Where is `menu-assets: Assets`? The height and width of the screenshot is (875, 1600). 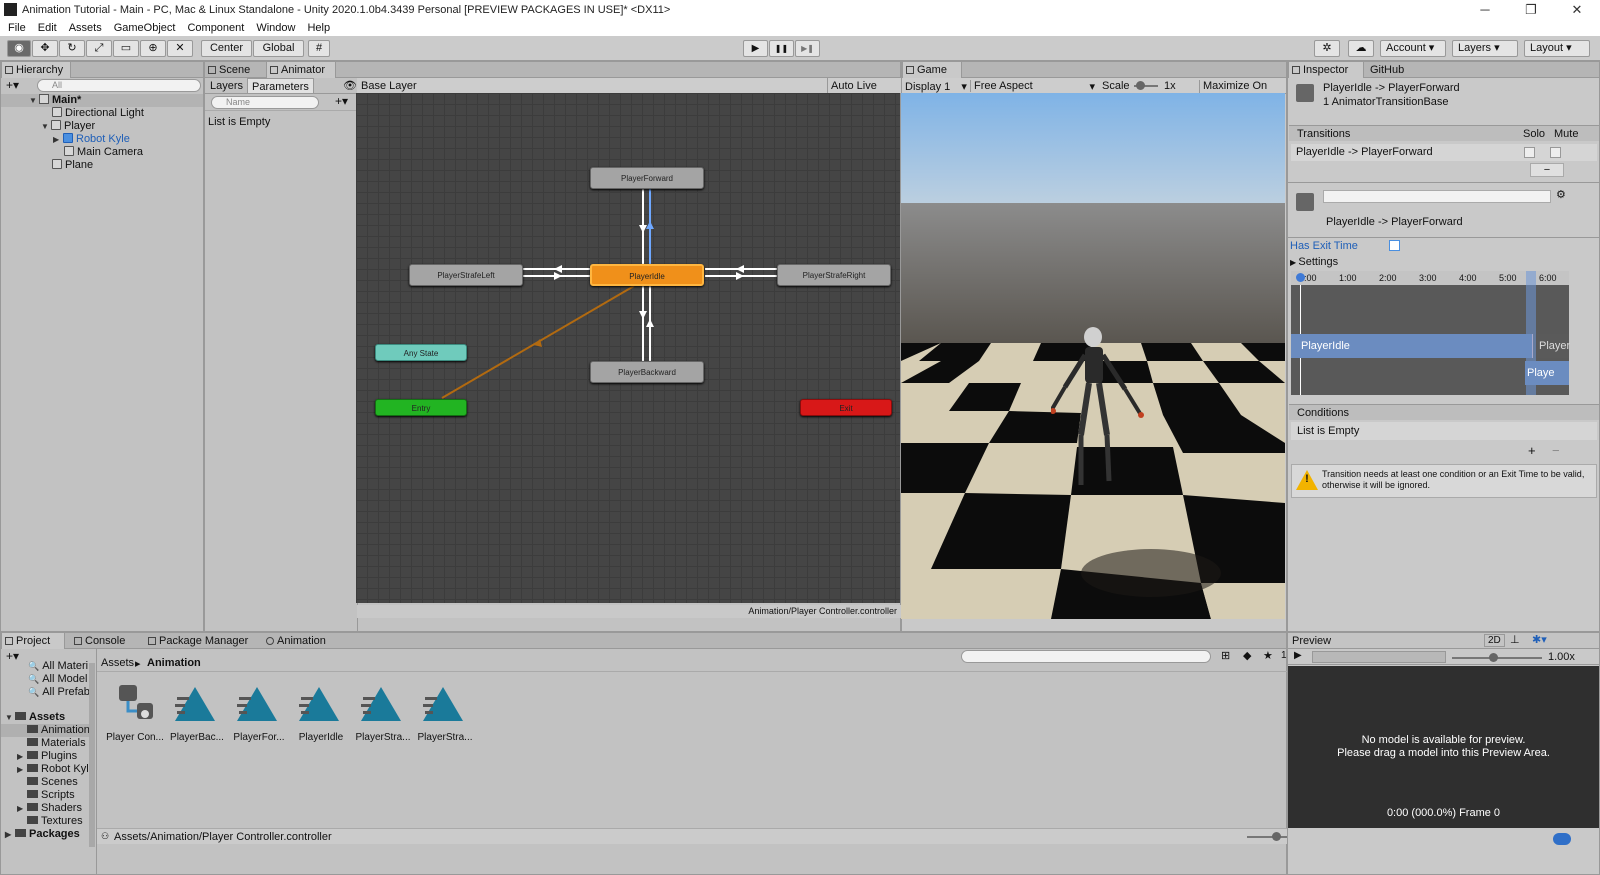
menu-assets: Assets is located at coordinates (85, 28).